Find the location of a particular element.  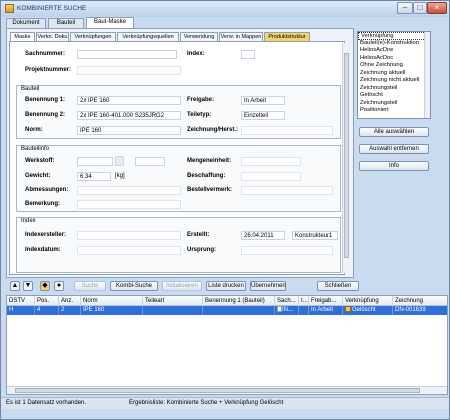

werkstoff-field is located at coordinates (95, 161).